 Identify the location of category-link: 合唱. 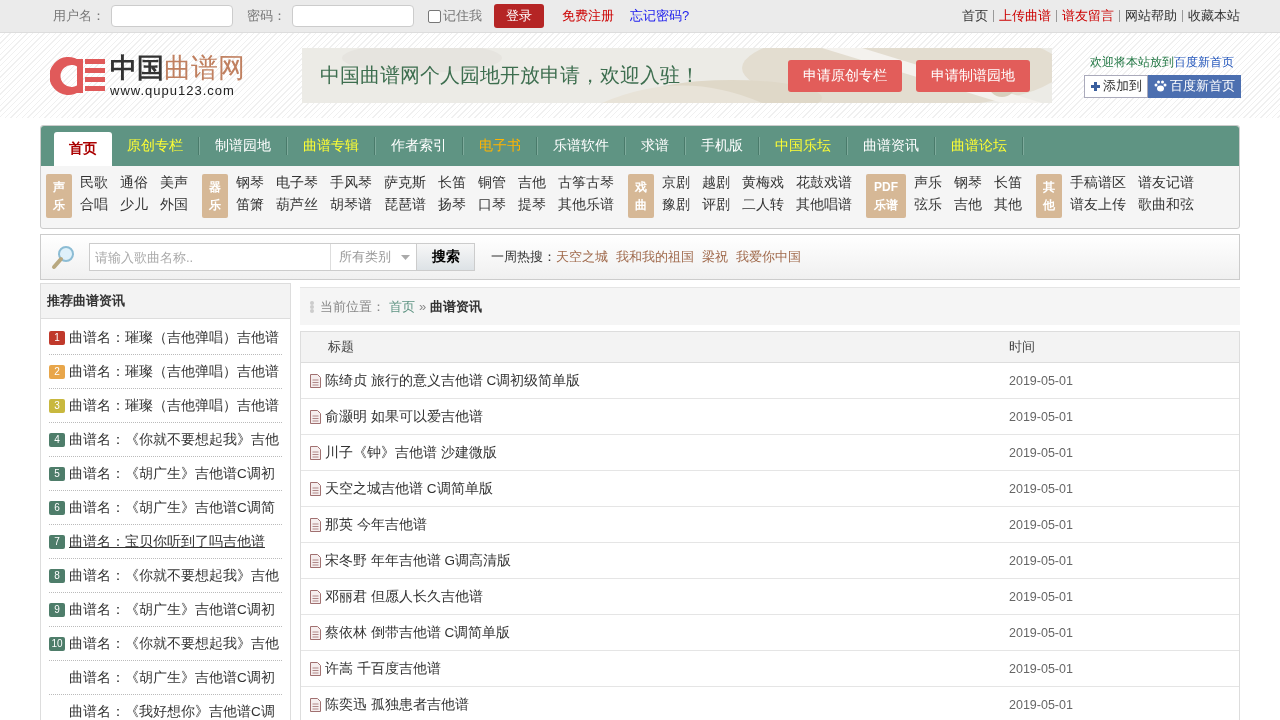
(94, 205).